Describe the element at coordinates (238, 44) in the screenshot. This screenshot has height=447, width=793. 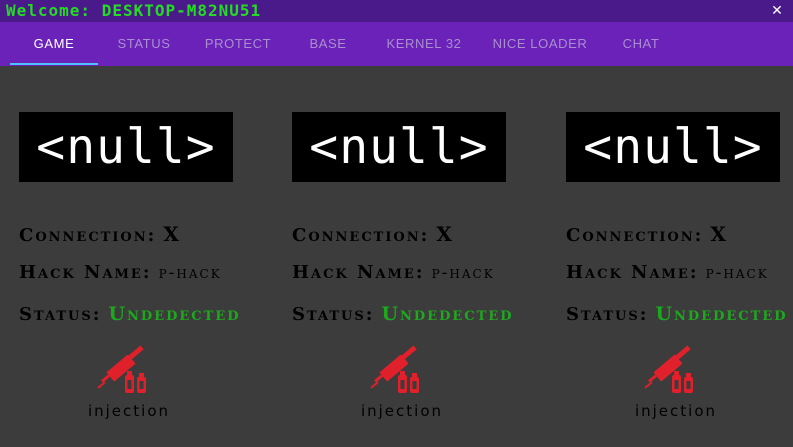
I see `tab-protect: PROTECT` at that location.